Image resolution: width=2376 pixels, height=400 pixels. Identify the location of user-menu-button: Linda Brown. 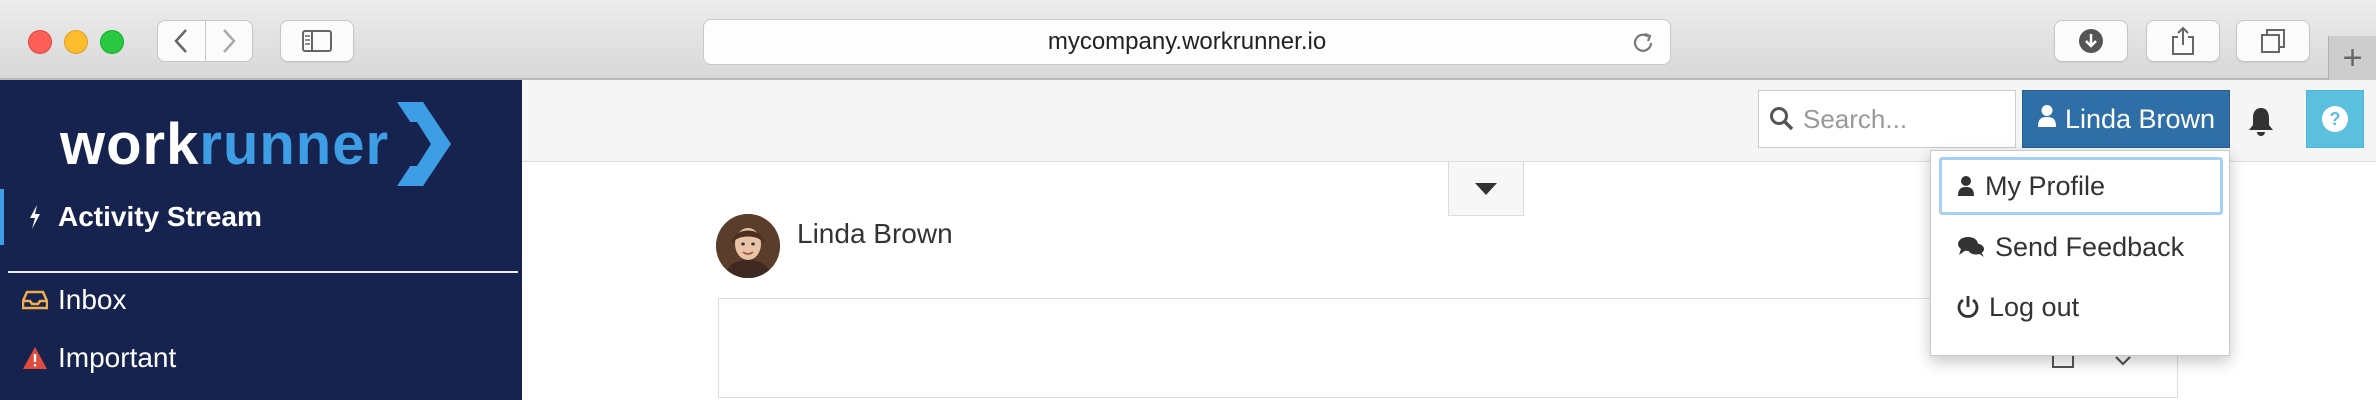
(2126, 119).